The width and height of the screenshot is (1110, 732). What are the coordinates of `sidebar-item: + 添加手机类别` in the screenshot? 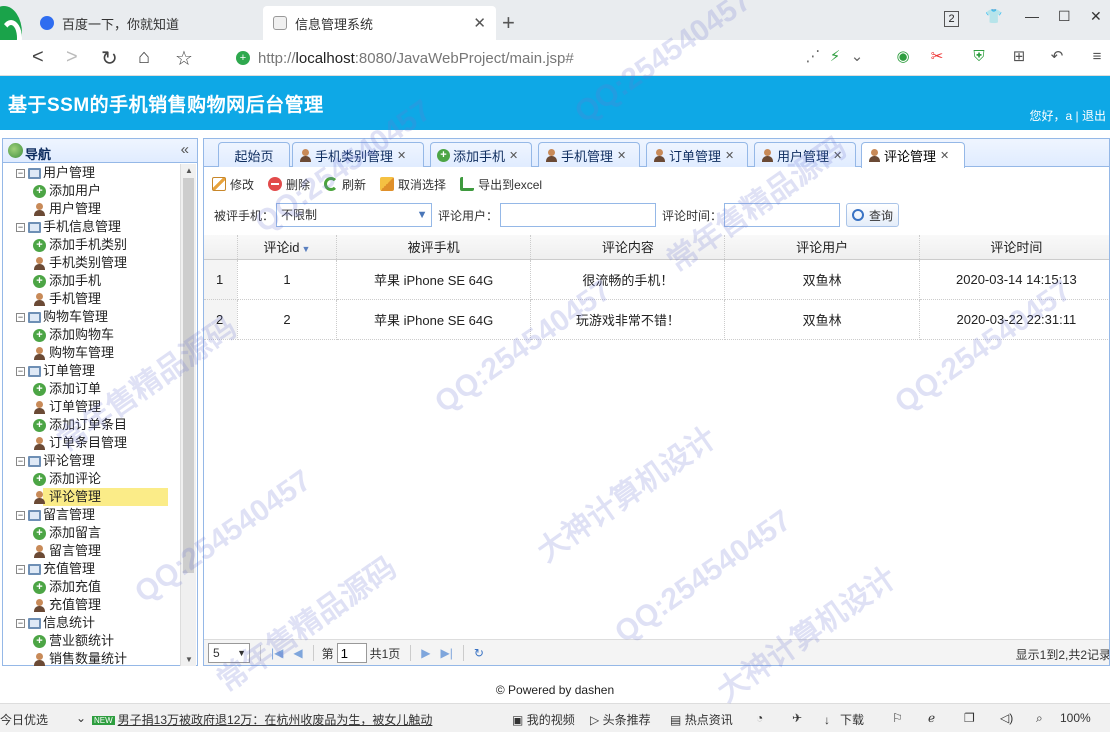 It's located at (92, 245).